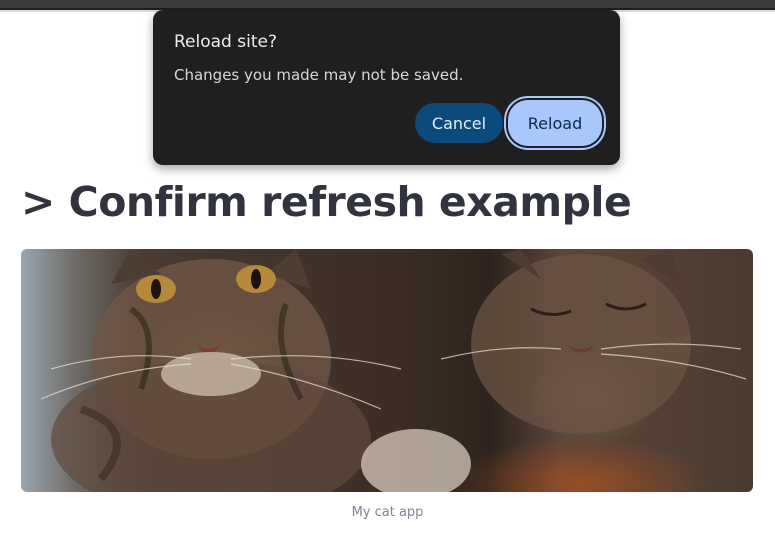 Image resolution: width=775 pixels, height=543 pixels. Describe the element at coordinates (319, 75) in the screenshot. I see `dialog-message: Changes you made may not be saved.` at that location.